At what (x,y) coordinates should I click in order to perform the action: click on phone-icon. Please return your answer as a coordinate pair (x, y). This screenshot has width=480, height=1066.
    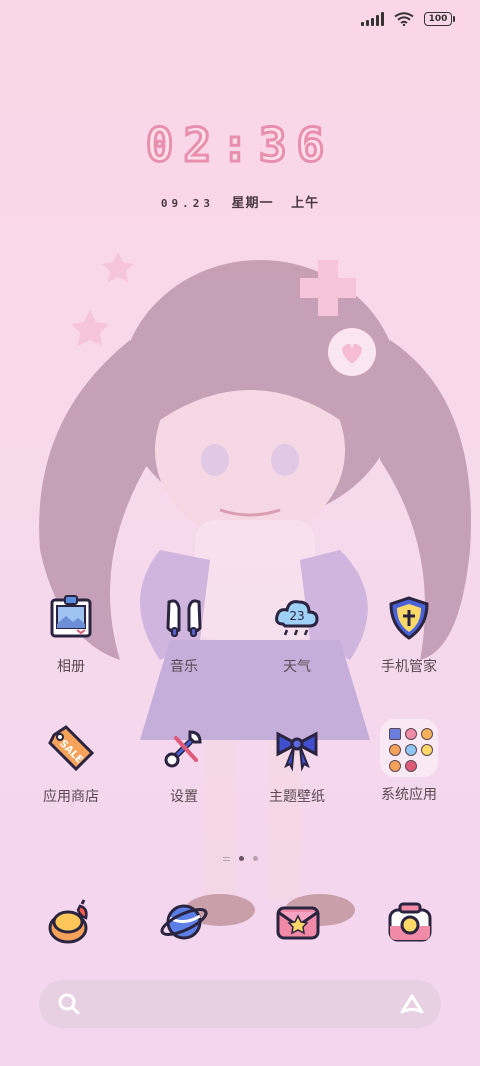
    Looking at the image, I should click on (70, 922).